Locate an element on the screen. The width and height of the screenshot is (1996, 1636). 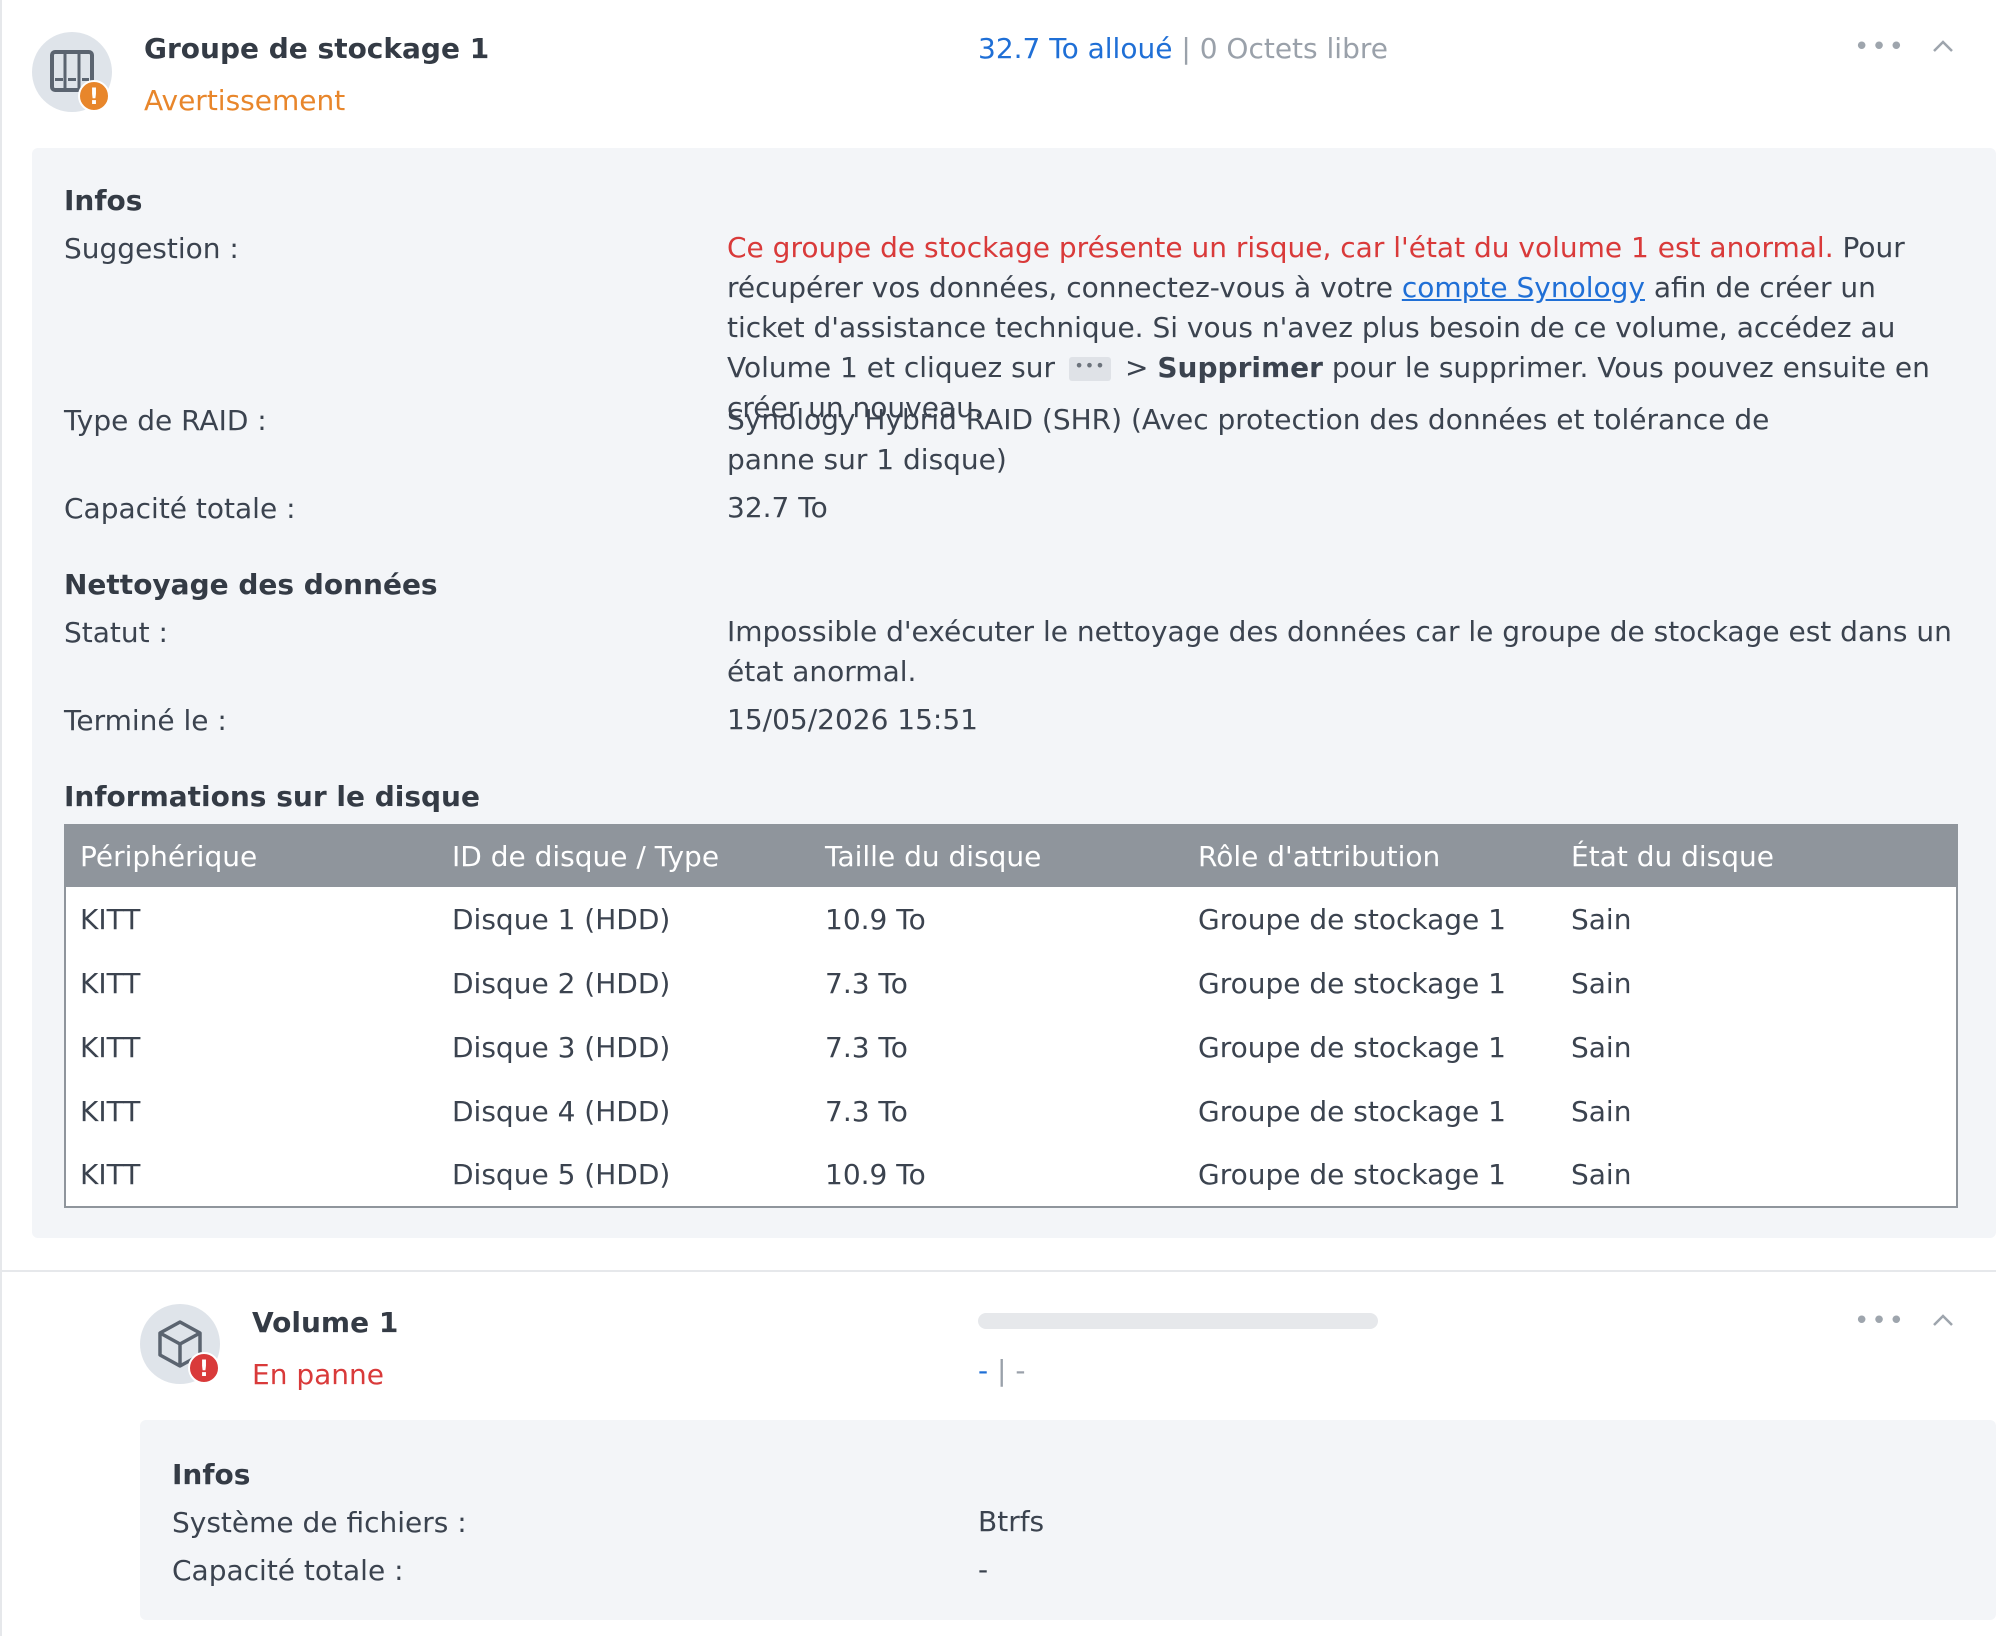
cell-disk-id: Disque 1 (HDD) is located at coordinates (561, 919).